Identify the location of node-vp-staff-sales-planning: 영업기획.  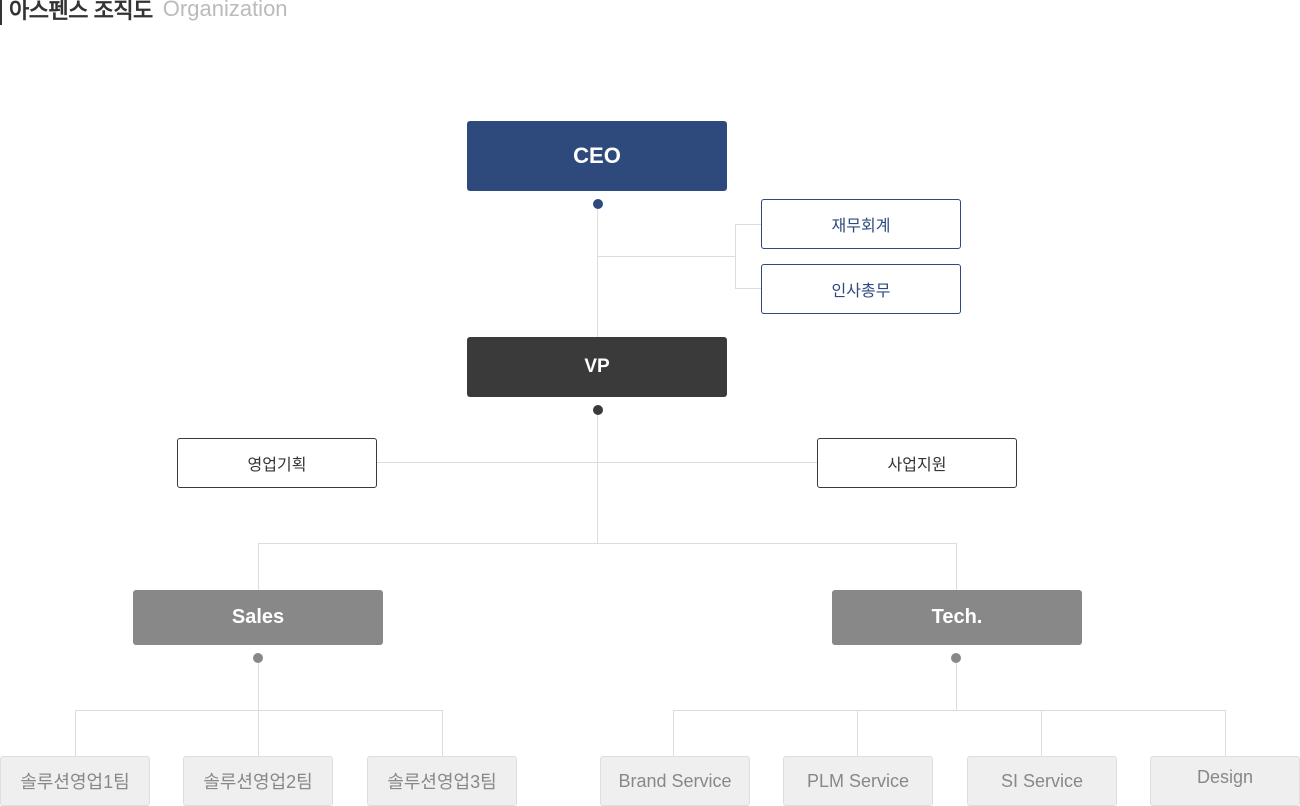
(277, 463).